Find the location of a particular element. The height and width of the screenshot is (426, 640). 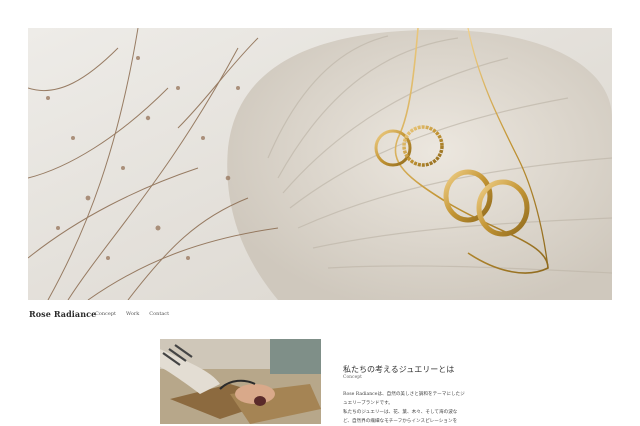

section-subtitle: Concept is located at coordinates (352, 377).